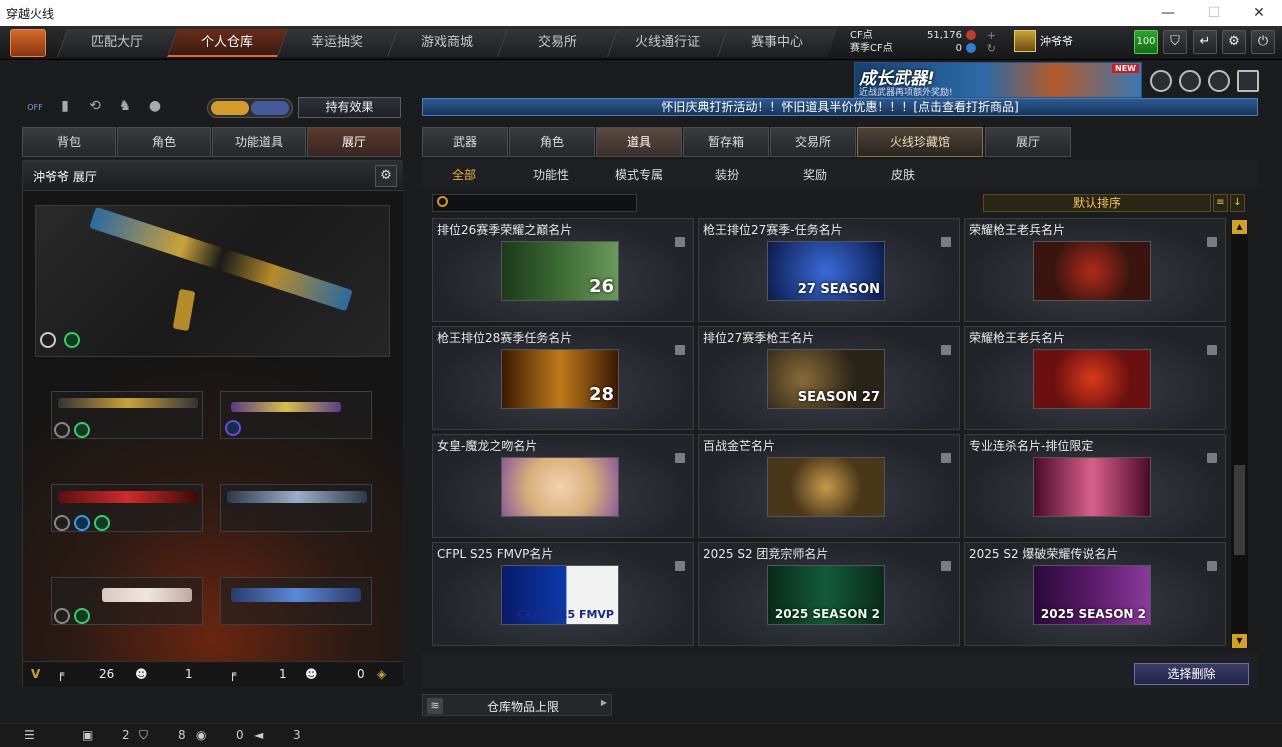 The width and height of the screenshot is (1282, 747). I want to click on nav-tab-personal-storage: 个人仓库, so click(227, 43).